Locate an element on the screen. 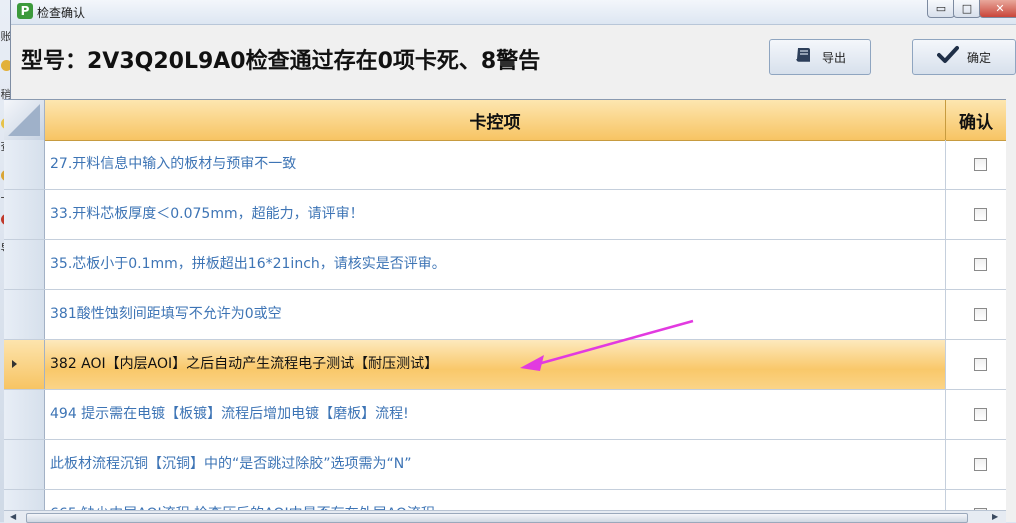 Image resolution: width=1016 pixels, height=523 pixels. export-button: 导出 is located at coordinates (820, 57).